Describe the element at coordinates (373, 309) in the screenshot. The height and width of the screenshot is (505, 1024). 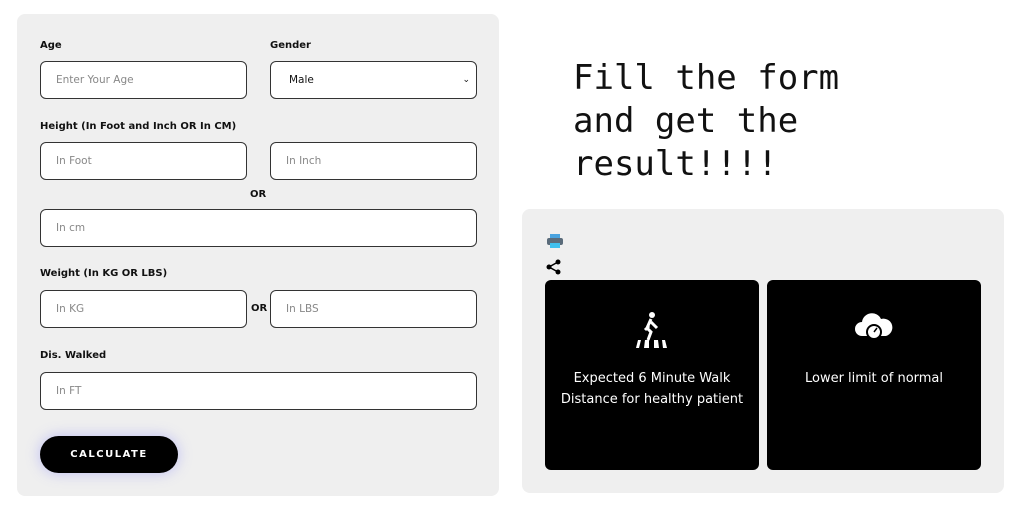
I see `lbs-input: In LBS` at that location.